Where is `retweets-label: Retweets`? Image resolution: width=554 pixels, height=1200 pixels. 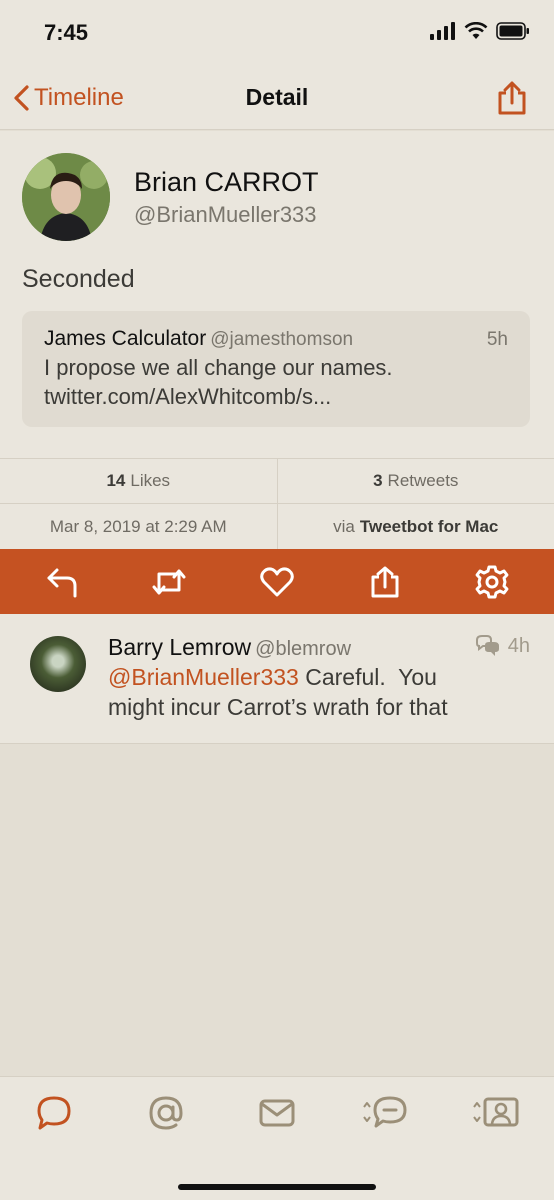 retweets-label: Retweets is located at coordinates (423, 480).